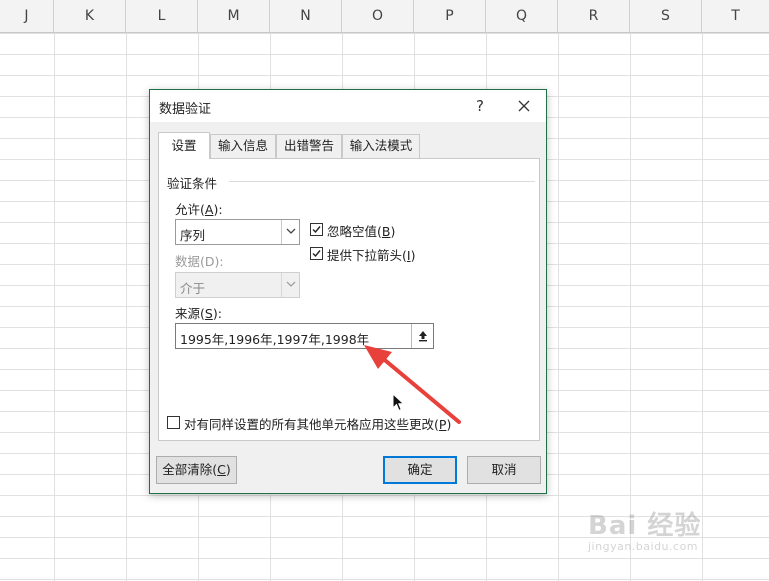 The image size is (769, 581). I want to click on dropdown-checkbox, so click(316, 253).